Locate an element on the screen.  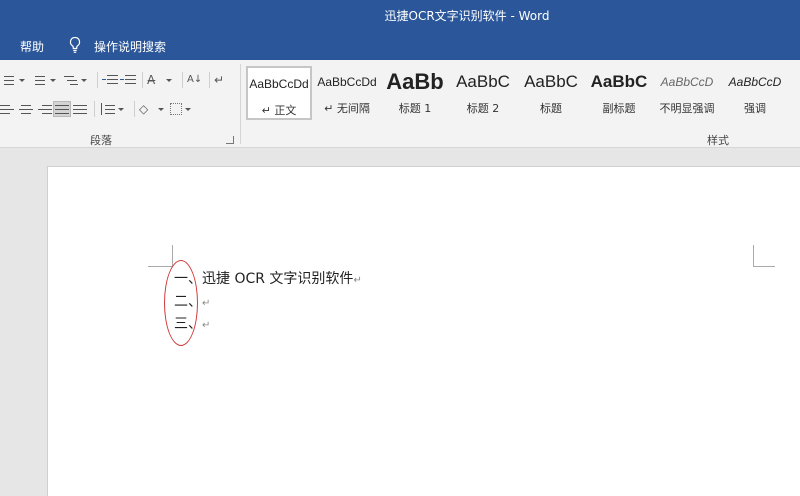
style-subtitle: AaBbC 副标题 is located at coordinates (619, 93).